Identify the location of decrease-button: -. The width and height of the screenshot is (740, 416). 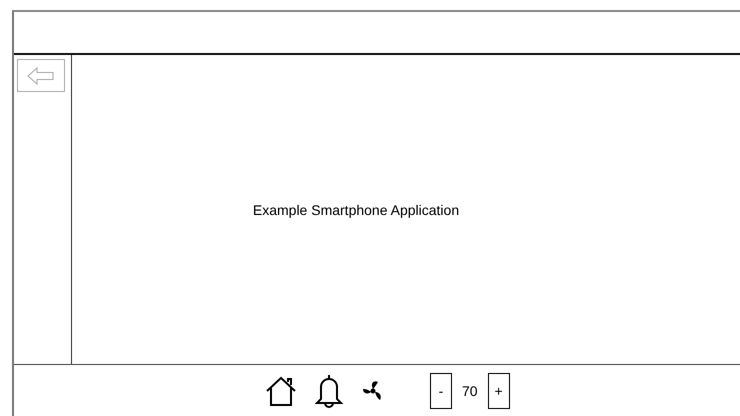
(441, 390).